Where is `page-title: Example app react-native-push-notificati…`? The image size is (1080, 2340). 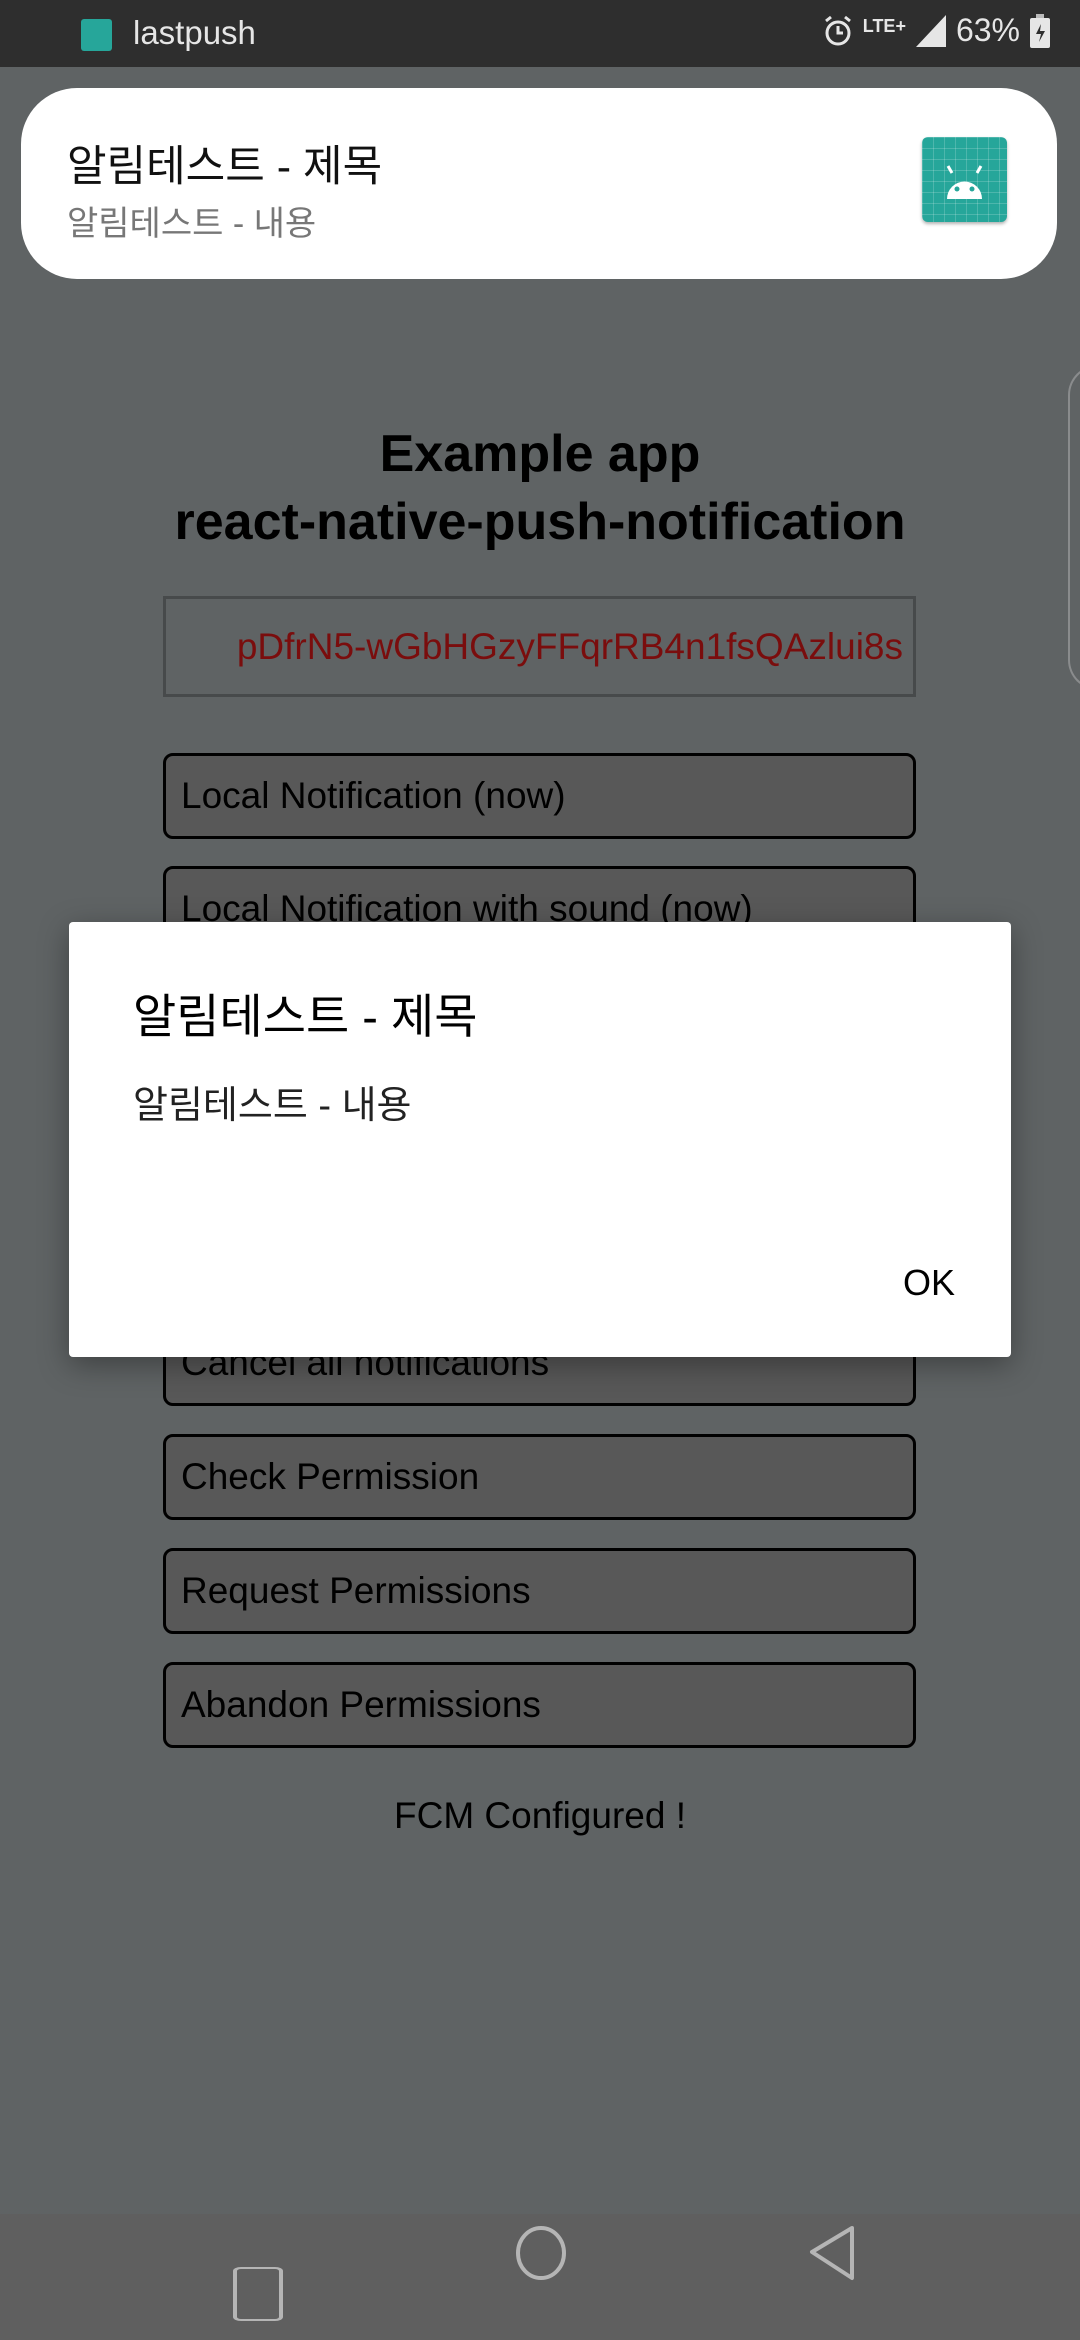 page-title: Example app react-native-push-notificati… is located at coordinates (540, 488).